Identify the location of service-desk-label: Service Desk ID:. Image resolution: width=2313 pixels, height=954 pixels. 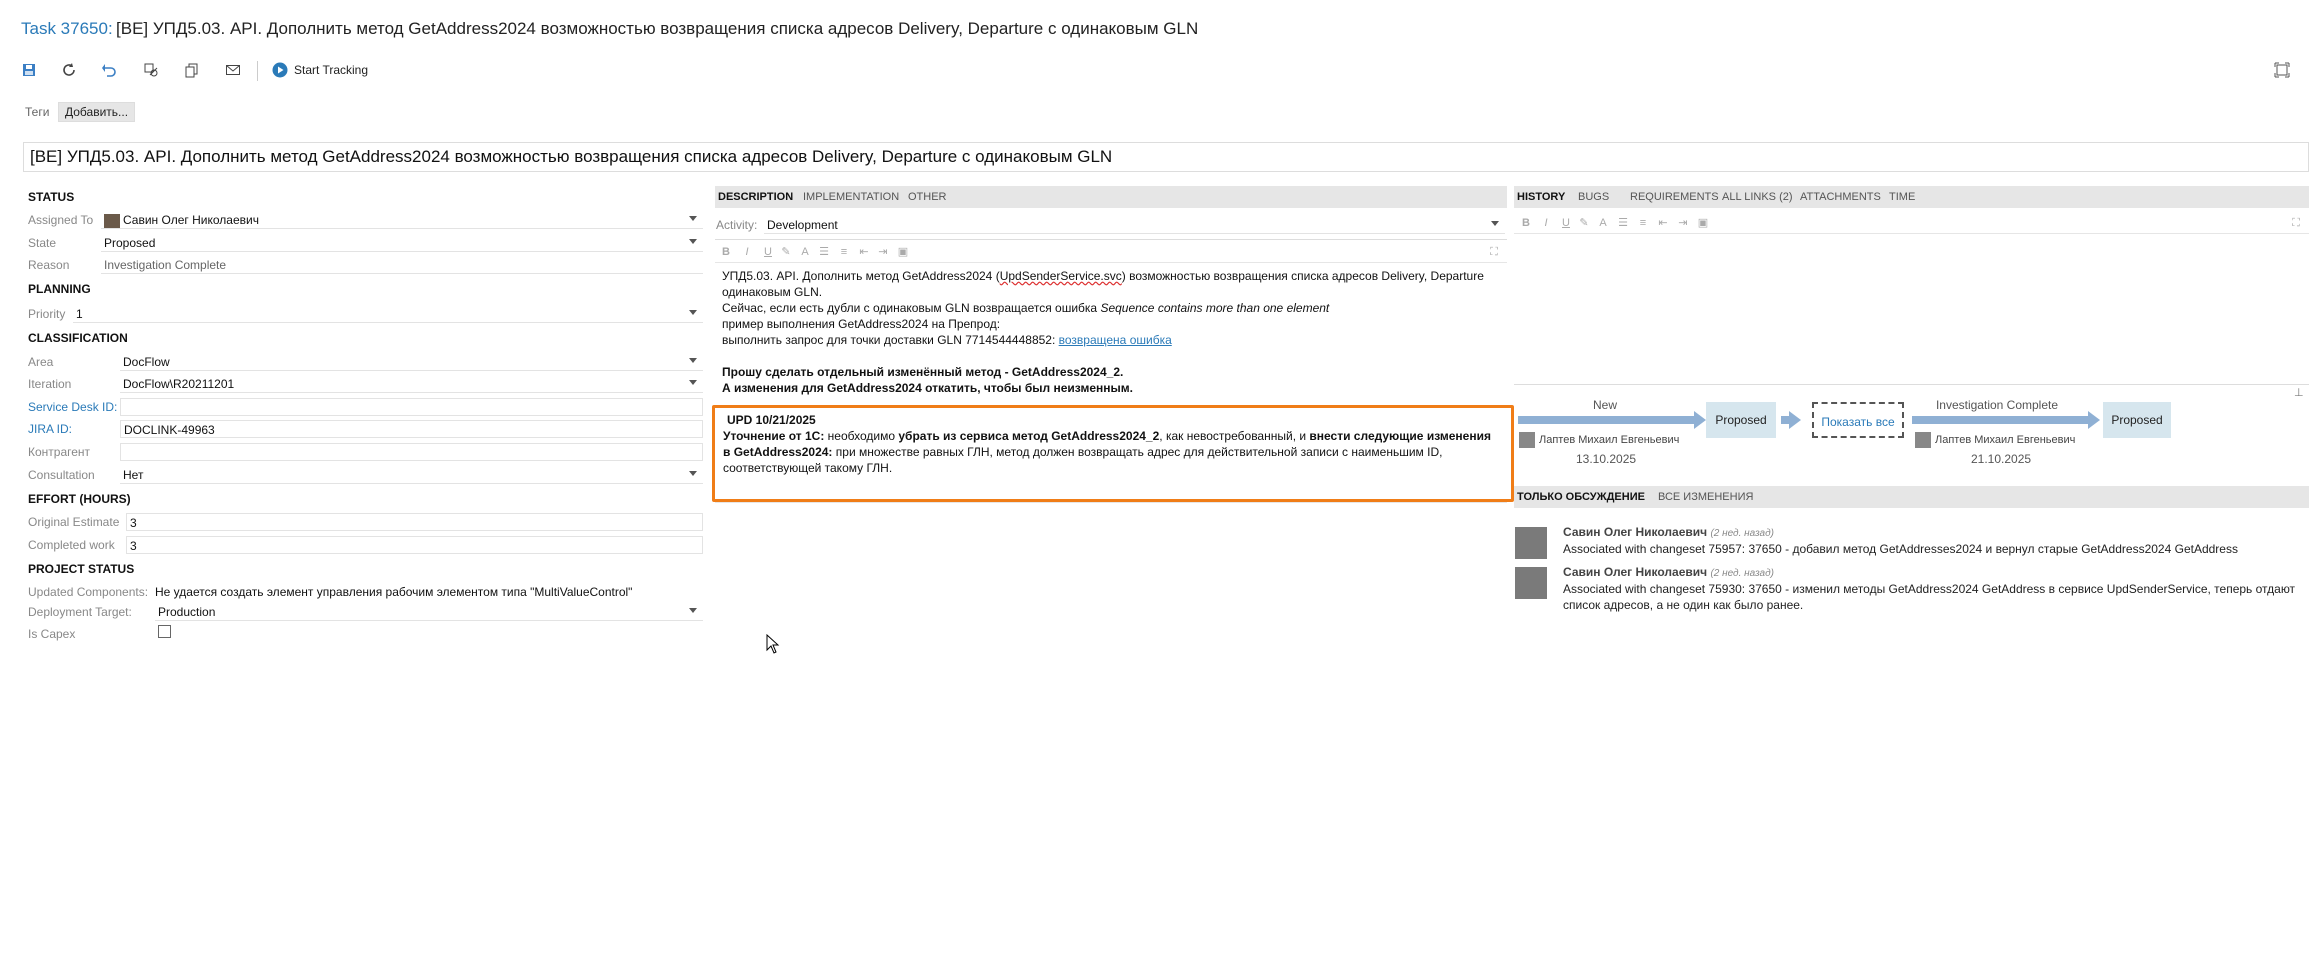
(72, 407).